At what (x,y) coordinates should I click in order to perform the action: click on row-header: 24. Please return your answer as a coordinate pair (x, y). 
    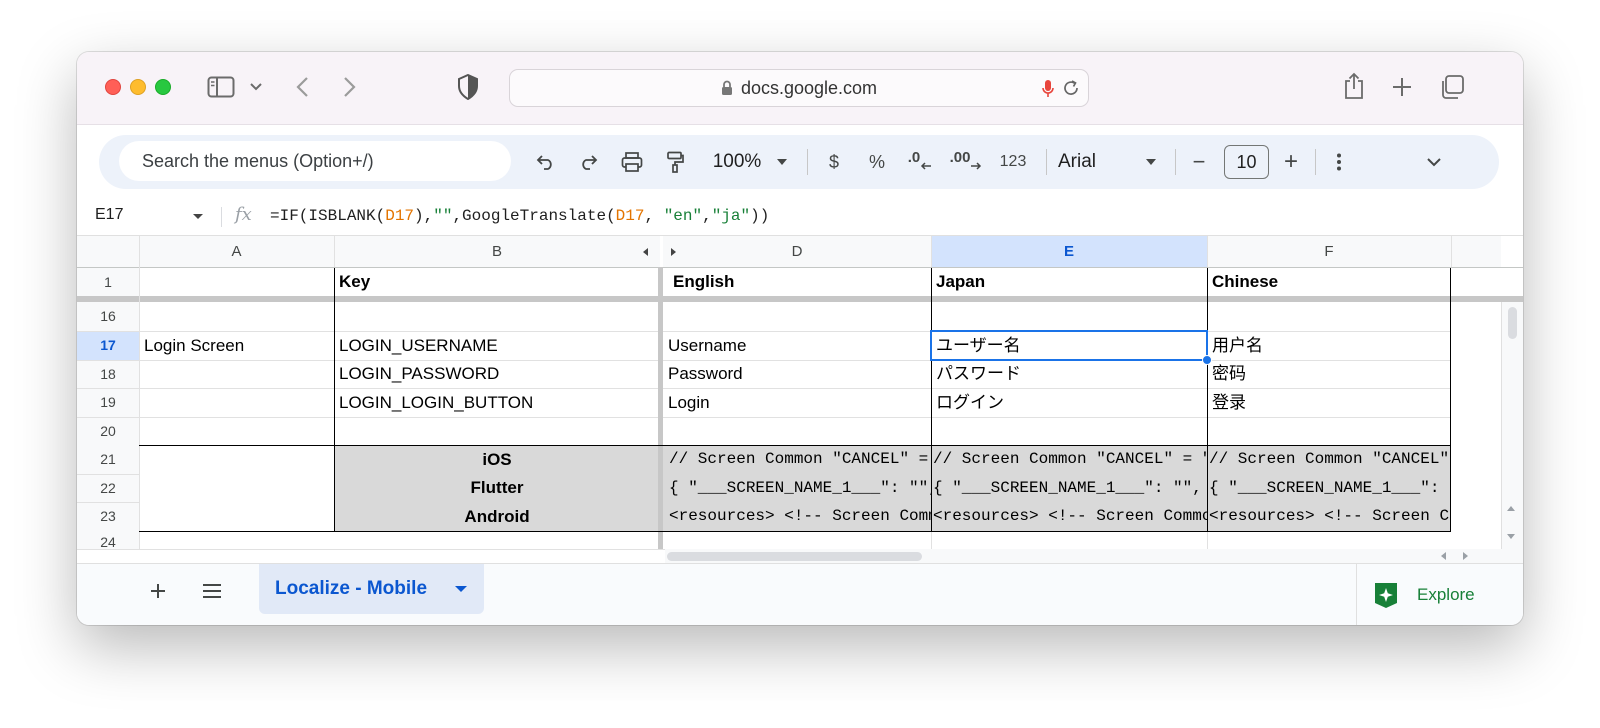
    Looking at the image, I should click on (108, 540).